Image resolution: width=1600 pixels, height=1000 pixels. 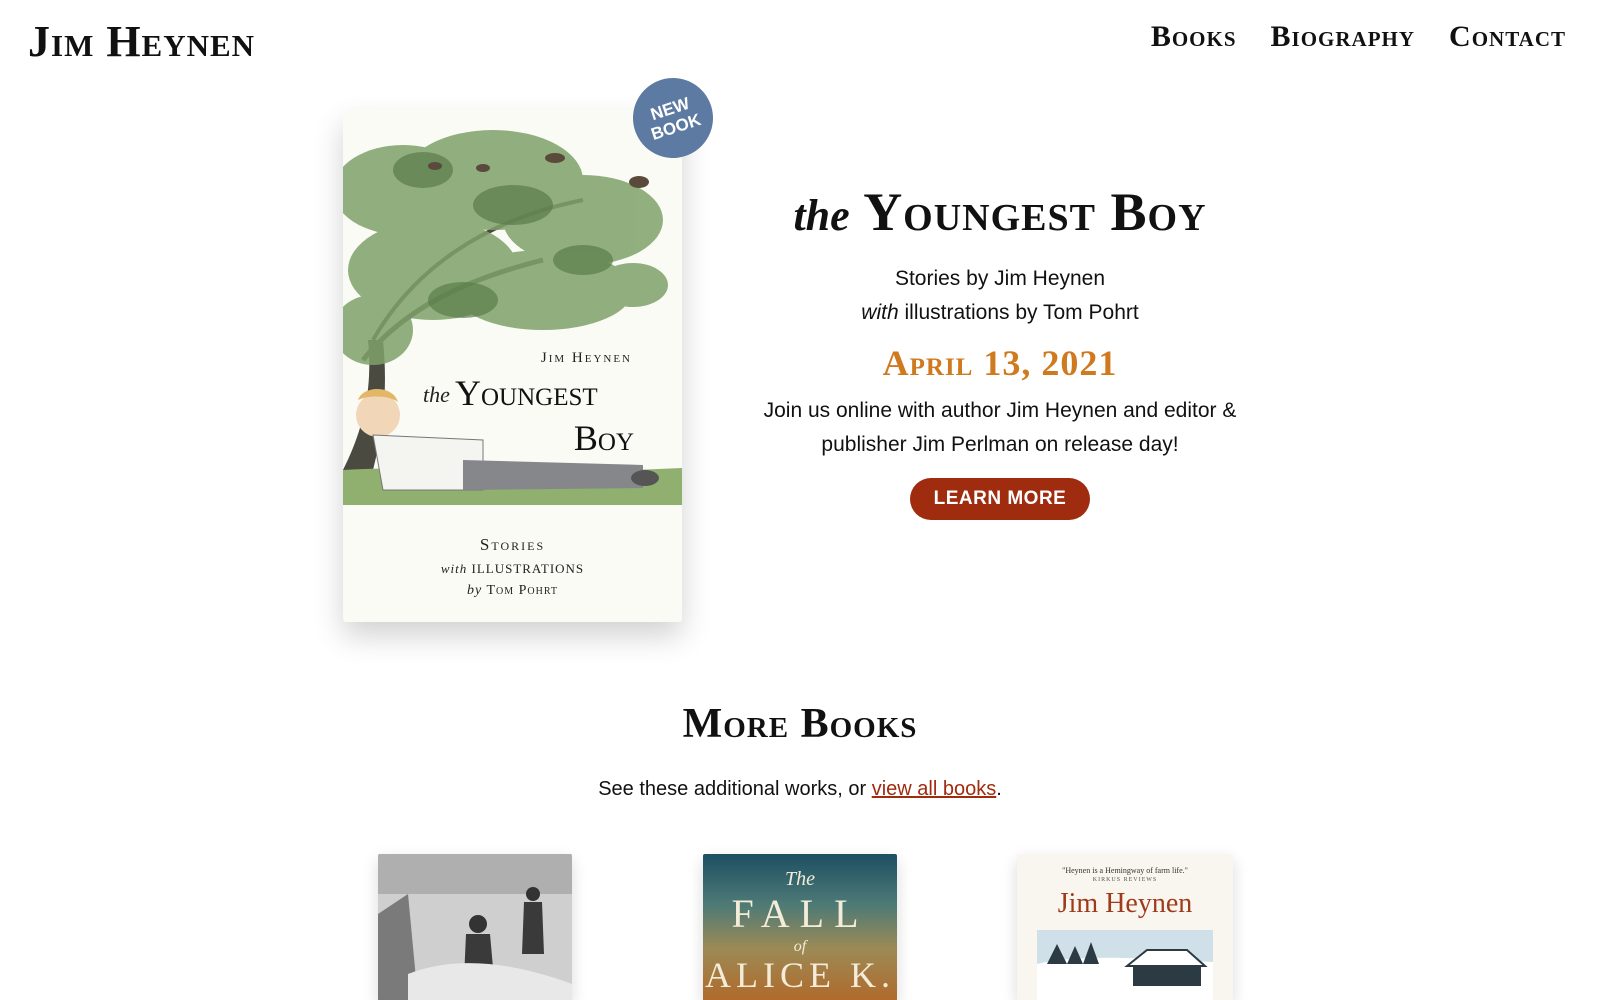 What do you see at coordinates (436, 394) in the screenshot?
I see `cover-title-the: the` at bounding box center [436, 394].